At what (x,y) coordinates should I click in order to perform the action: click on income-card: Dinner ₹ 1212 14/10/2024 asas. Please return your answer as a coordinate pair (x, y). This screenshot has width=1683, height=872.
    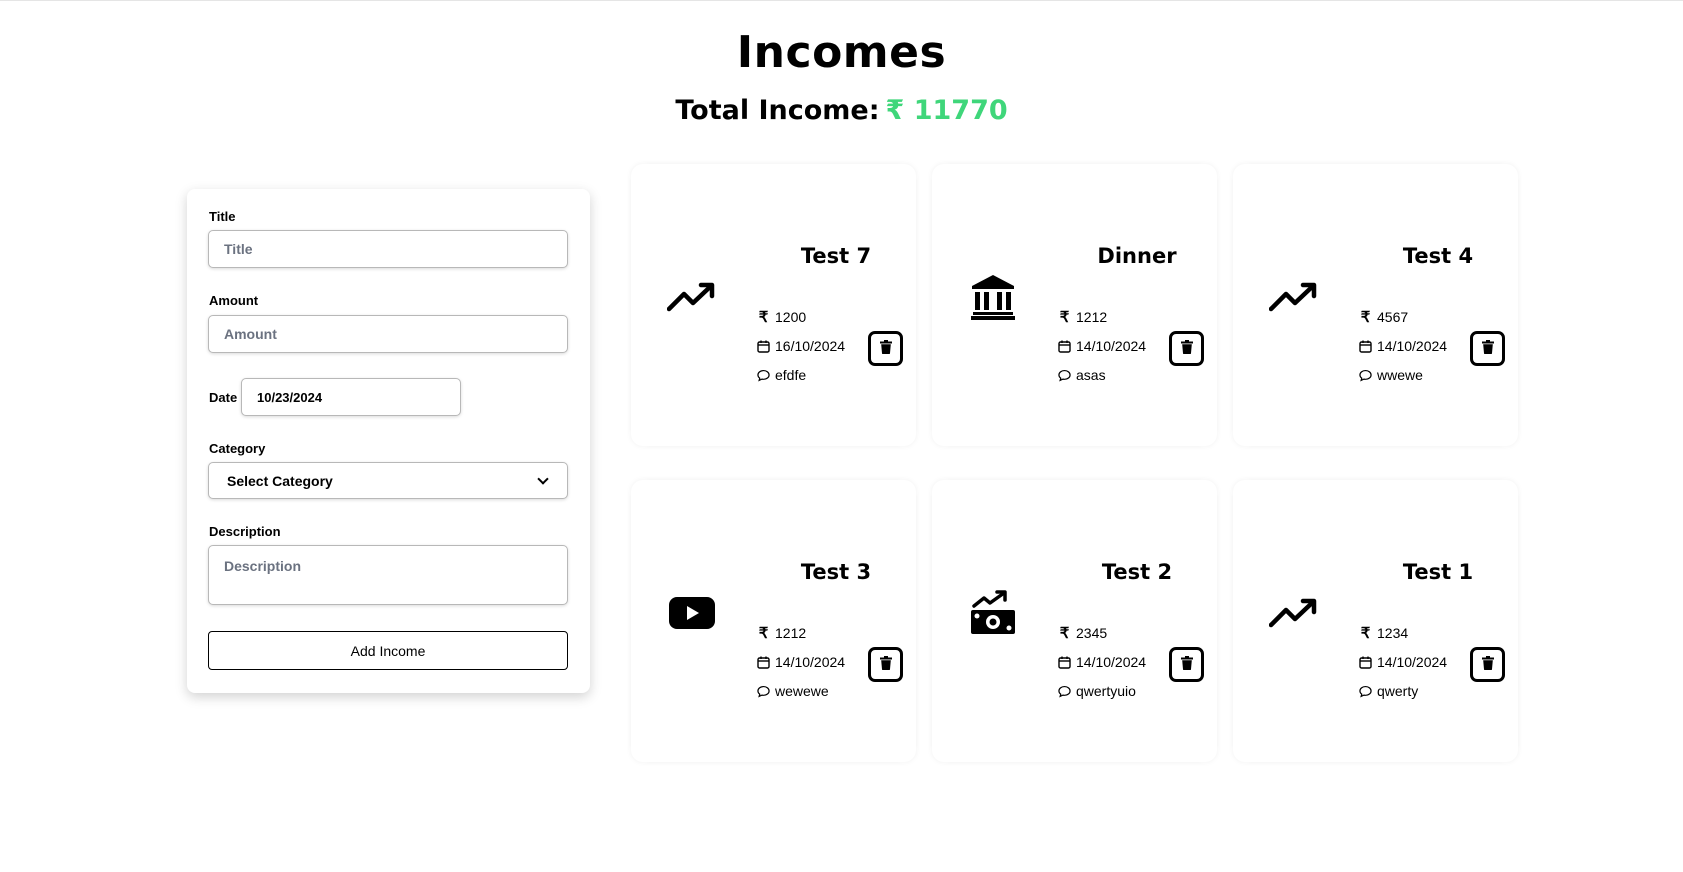
    Looking at the image, I should click on (1074, 305).